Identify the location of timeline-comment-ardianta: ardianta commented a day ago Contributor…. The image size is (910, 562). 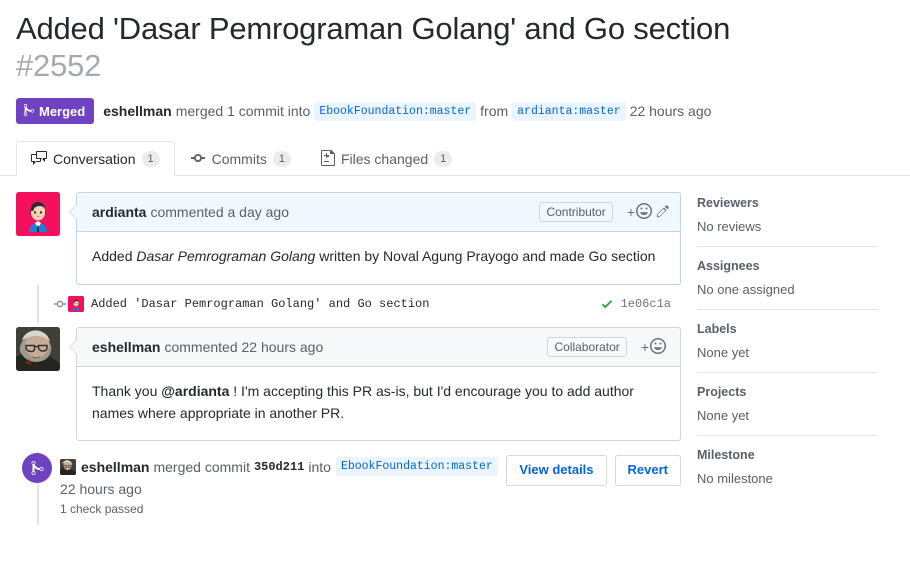
(348, 239).